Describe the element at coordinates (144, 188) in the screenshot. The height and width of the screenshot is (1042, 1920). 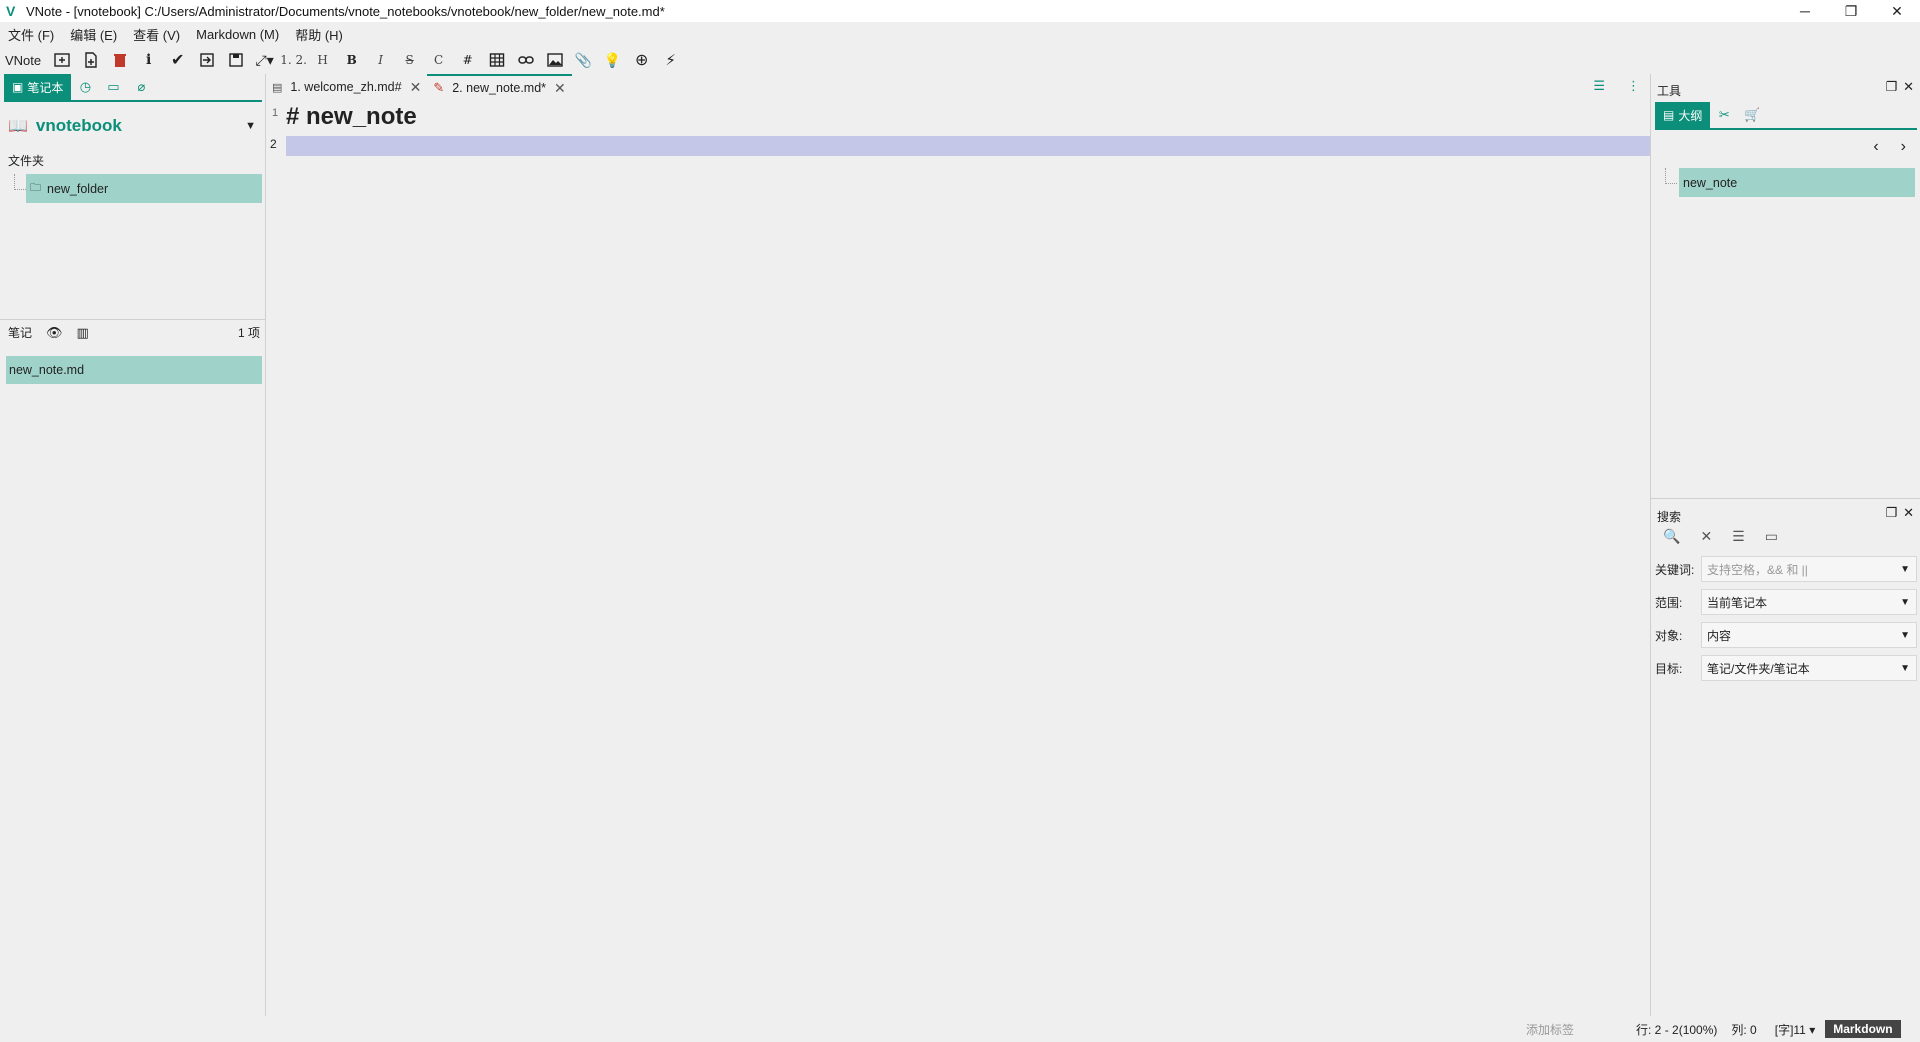
I see `folder-item: 🗀 new_folder` at that location.